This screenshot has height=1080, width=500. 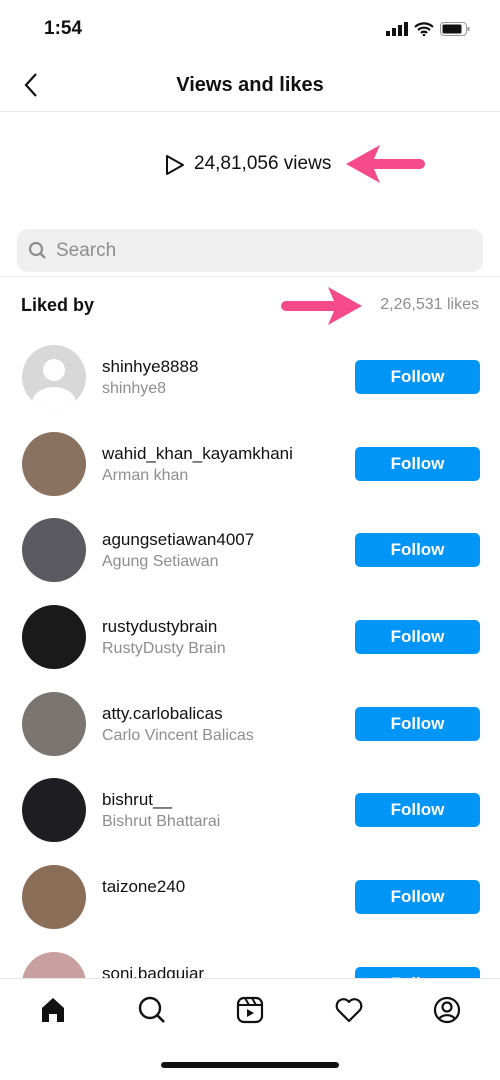 I want to click on home-icon, so click(x=53, y=1010).